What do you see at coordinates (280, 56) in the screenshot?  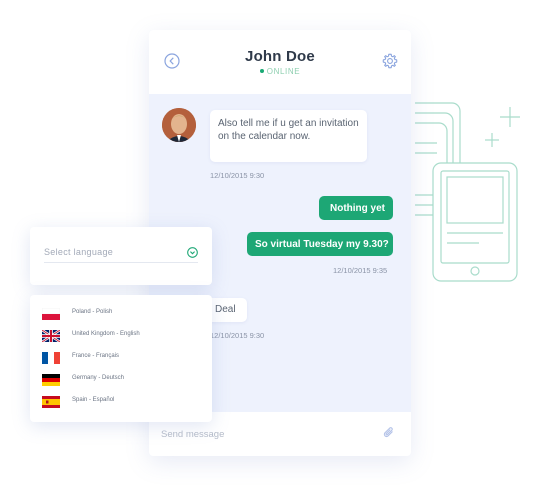 I see `contact-name: John Doe` at bounding box center [280, 56].